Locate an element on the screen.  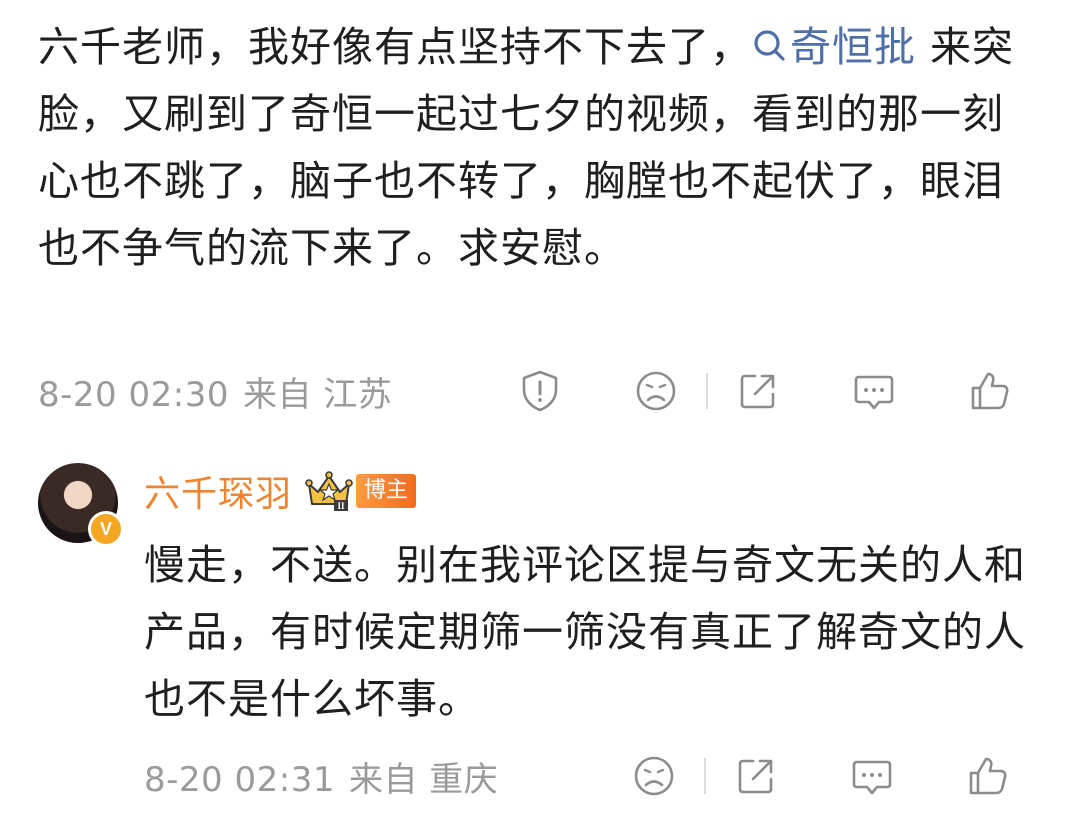
reply-action-bar is located at coordinates (821, 776).